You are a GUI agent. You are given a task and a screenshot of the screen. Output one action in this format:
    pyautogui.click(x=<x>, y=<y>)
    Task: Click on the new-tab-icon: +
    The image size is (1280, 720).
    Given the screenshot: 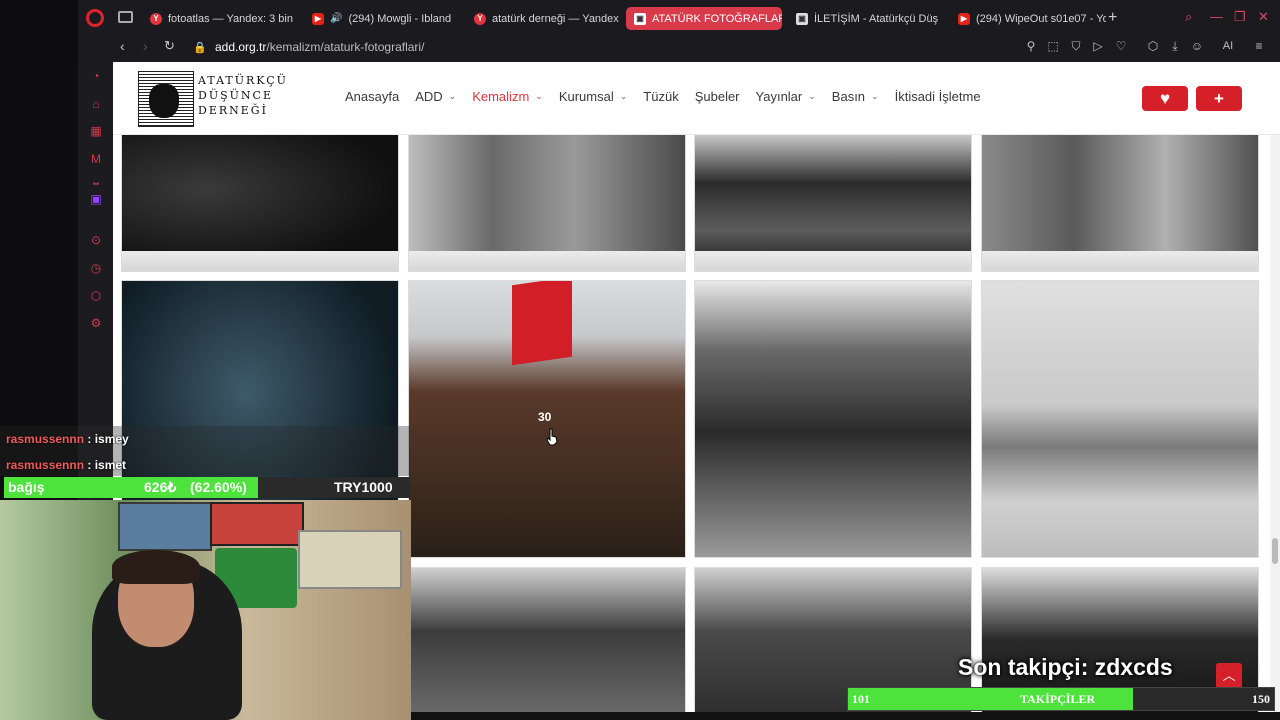 What is the action you would take?
    pyautogui.click(x=1112, y=18)
    